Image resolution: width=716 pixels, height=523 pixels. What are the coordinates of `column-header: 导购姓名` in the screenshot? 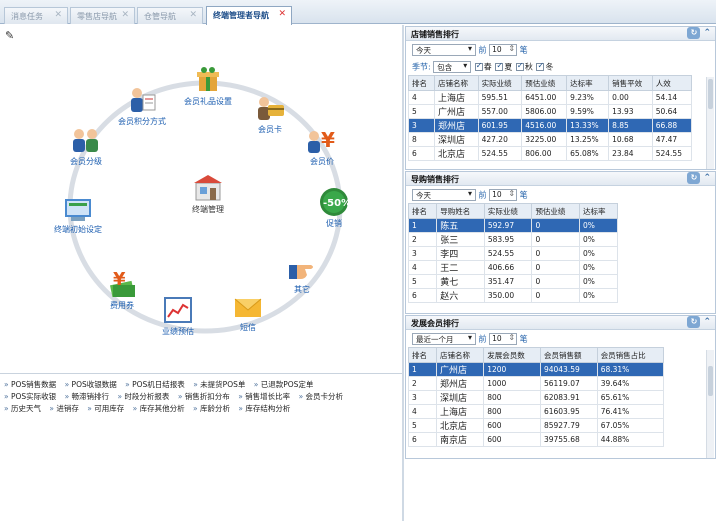 It's located at (460, 211).